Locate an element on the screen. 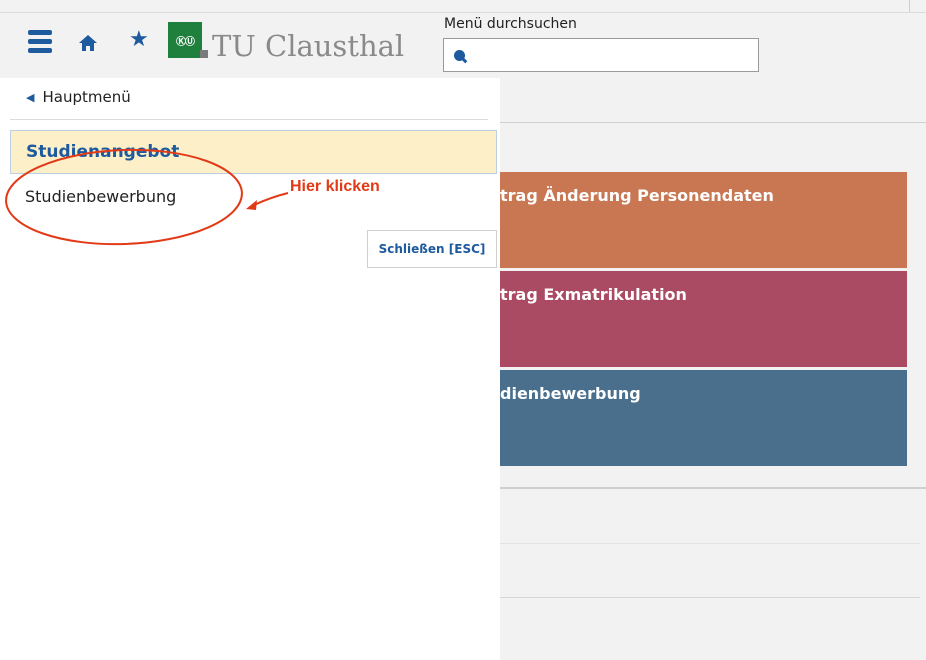 The height and width of the screenshot is (660, 926). annotation-text: Hier klicken is located at coordinates (335, 186).